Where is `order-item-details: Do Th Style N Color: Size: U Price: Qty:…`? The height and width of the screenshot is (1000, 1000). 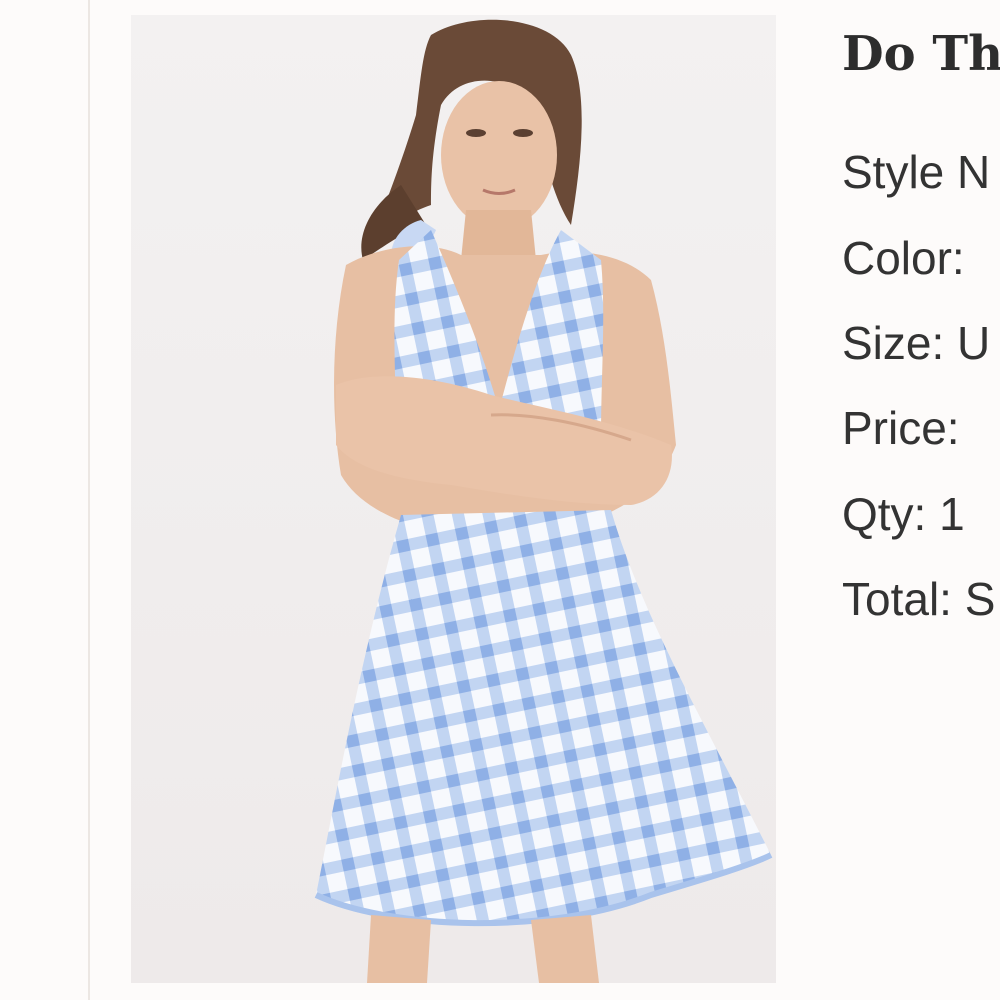
order-item-details: Do Th Style N Color: Size: U Price: Qty:… is located at coordinates (921, 342).